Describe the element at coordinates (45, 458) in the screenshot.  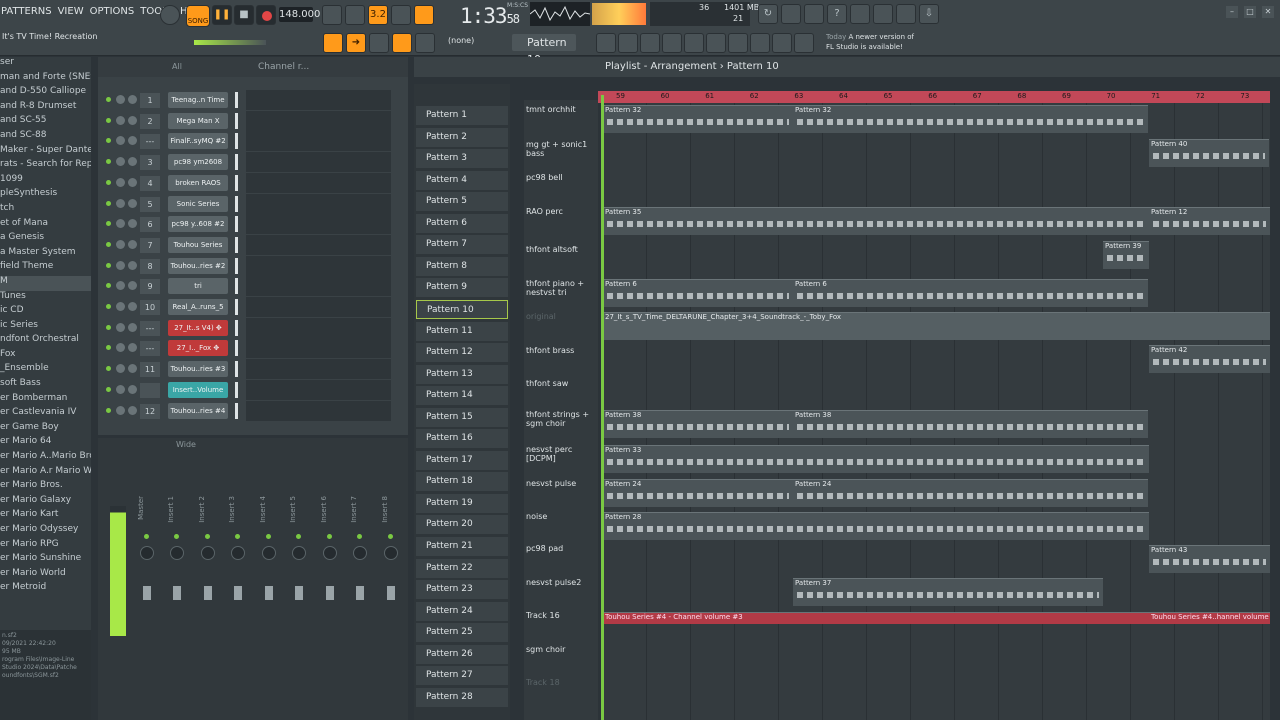
I see `browser-item: er Mario A..Mario Bros. 3` at that location.